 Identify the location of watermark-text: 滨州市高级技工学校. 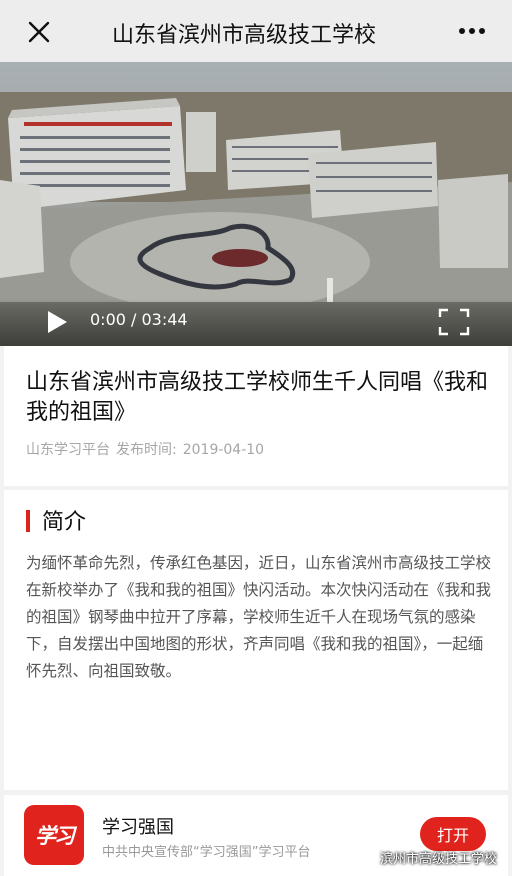
(439, 859).